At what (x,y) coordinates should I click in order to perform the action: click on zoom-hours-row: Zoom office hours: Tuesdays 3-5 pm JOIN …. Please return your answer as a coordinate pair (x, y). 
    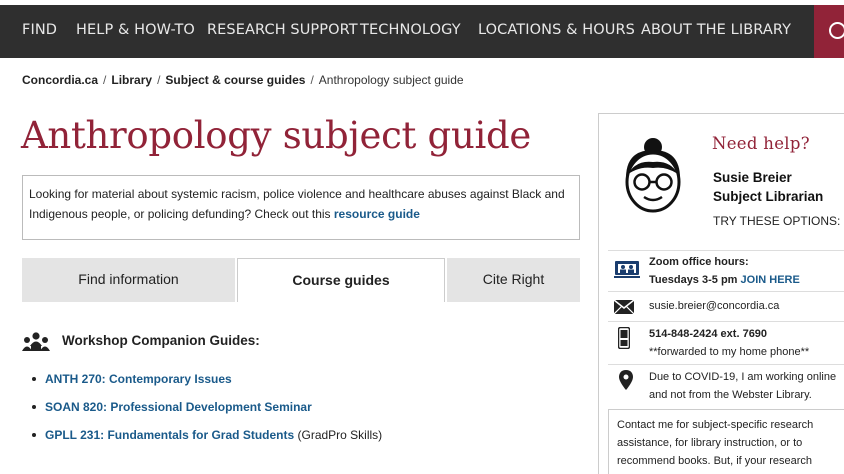
    Looking at the image, I should click on (726, 270).